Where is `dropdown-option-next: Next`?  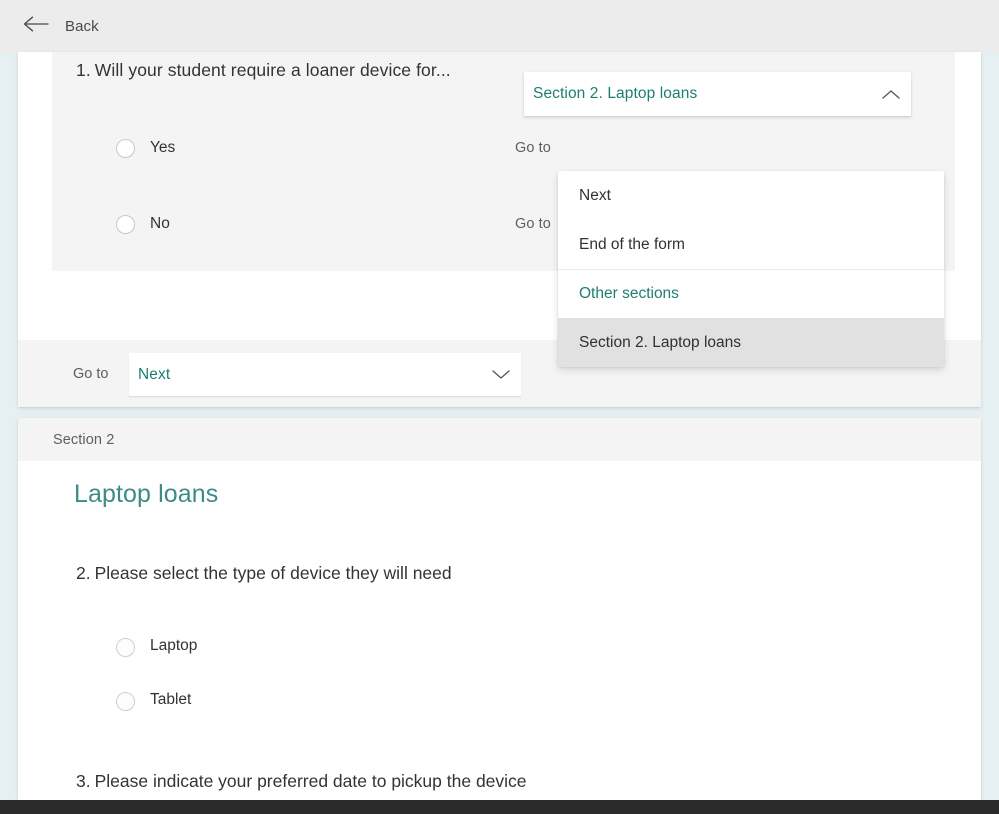 dropdown-option-next: Next is located at coordinates (751, 195).